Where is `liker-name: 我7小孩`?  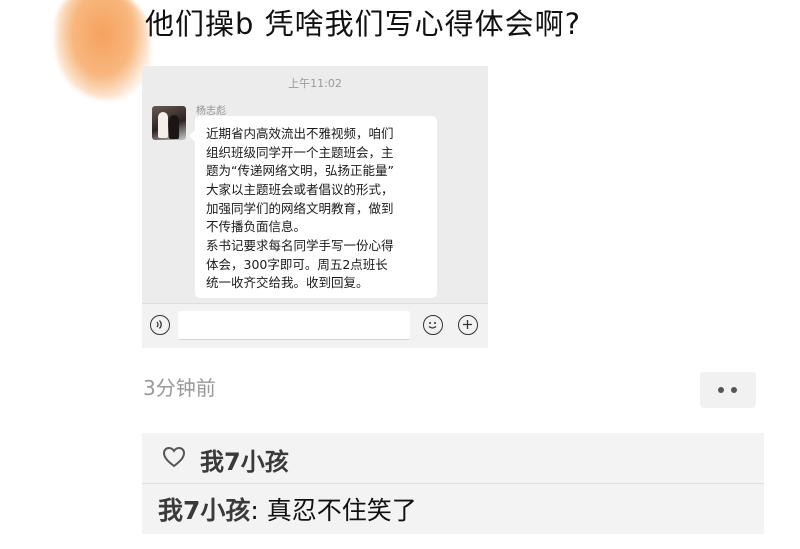
liker-name: 我7小孩 is located at coordinates (244, 459).